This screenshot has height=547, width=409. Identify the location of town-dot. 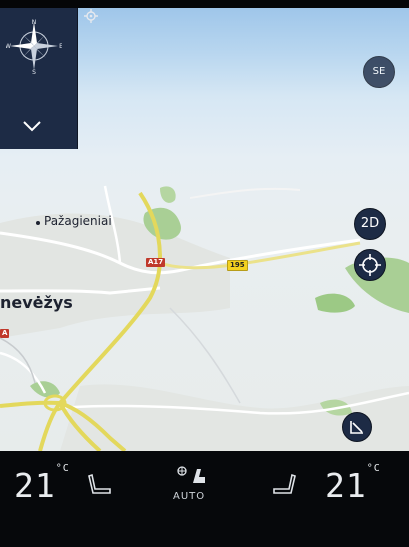
(38, 223).